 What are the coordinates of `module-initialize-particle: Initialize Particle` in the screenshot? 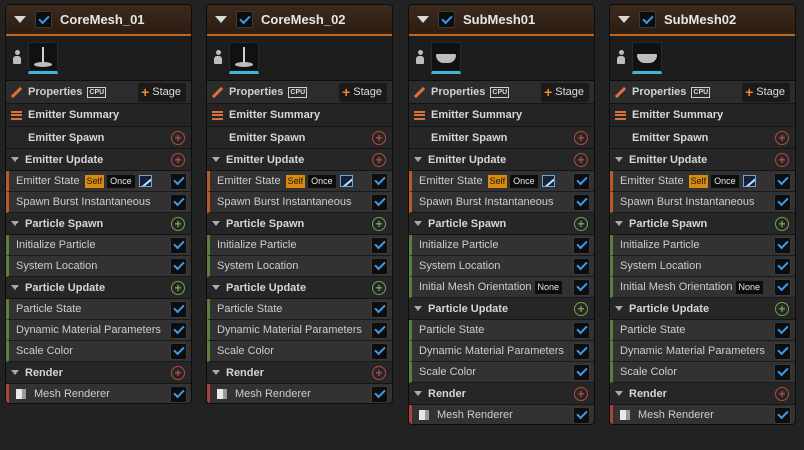 It's located at (299, 245).